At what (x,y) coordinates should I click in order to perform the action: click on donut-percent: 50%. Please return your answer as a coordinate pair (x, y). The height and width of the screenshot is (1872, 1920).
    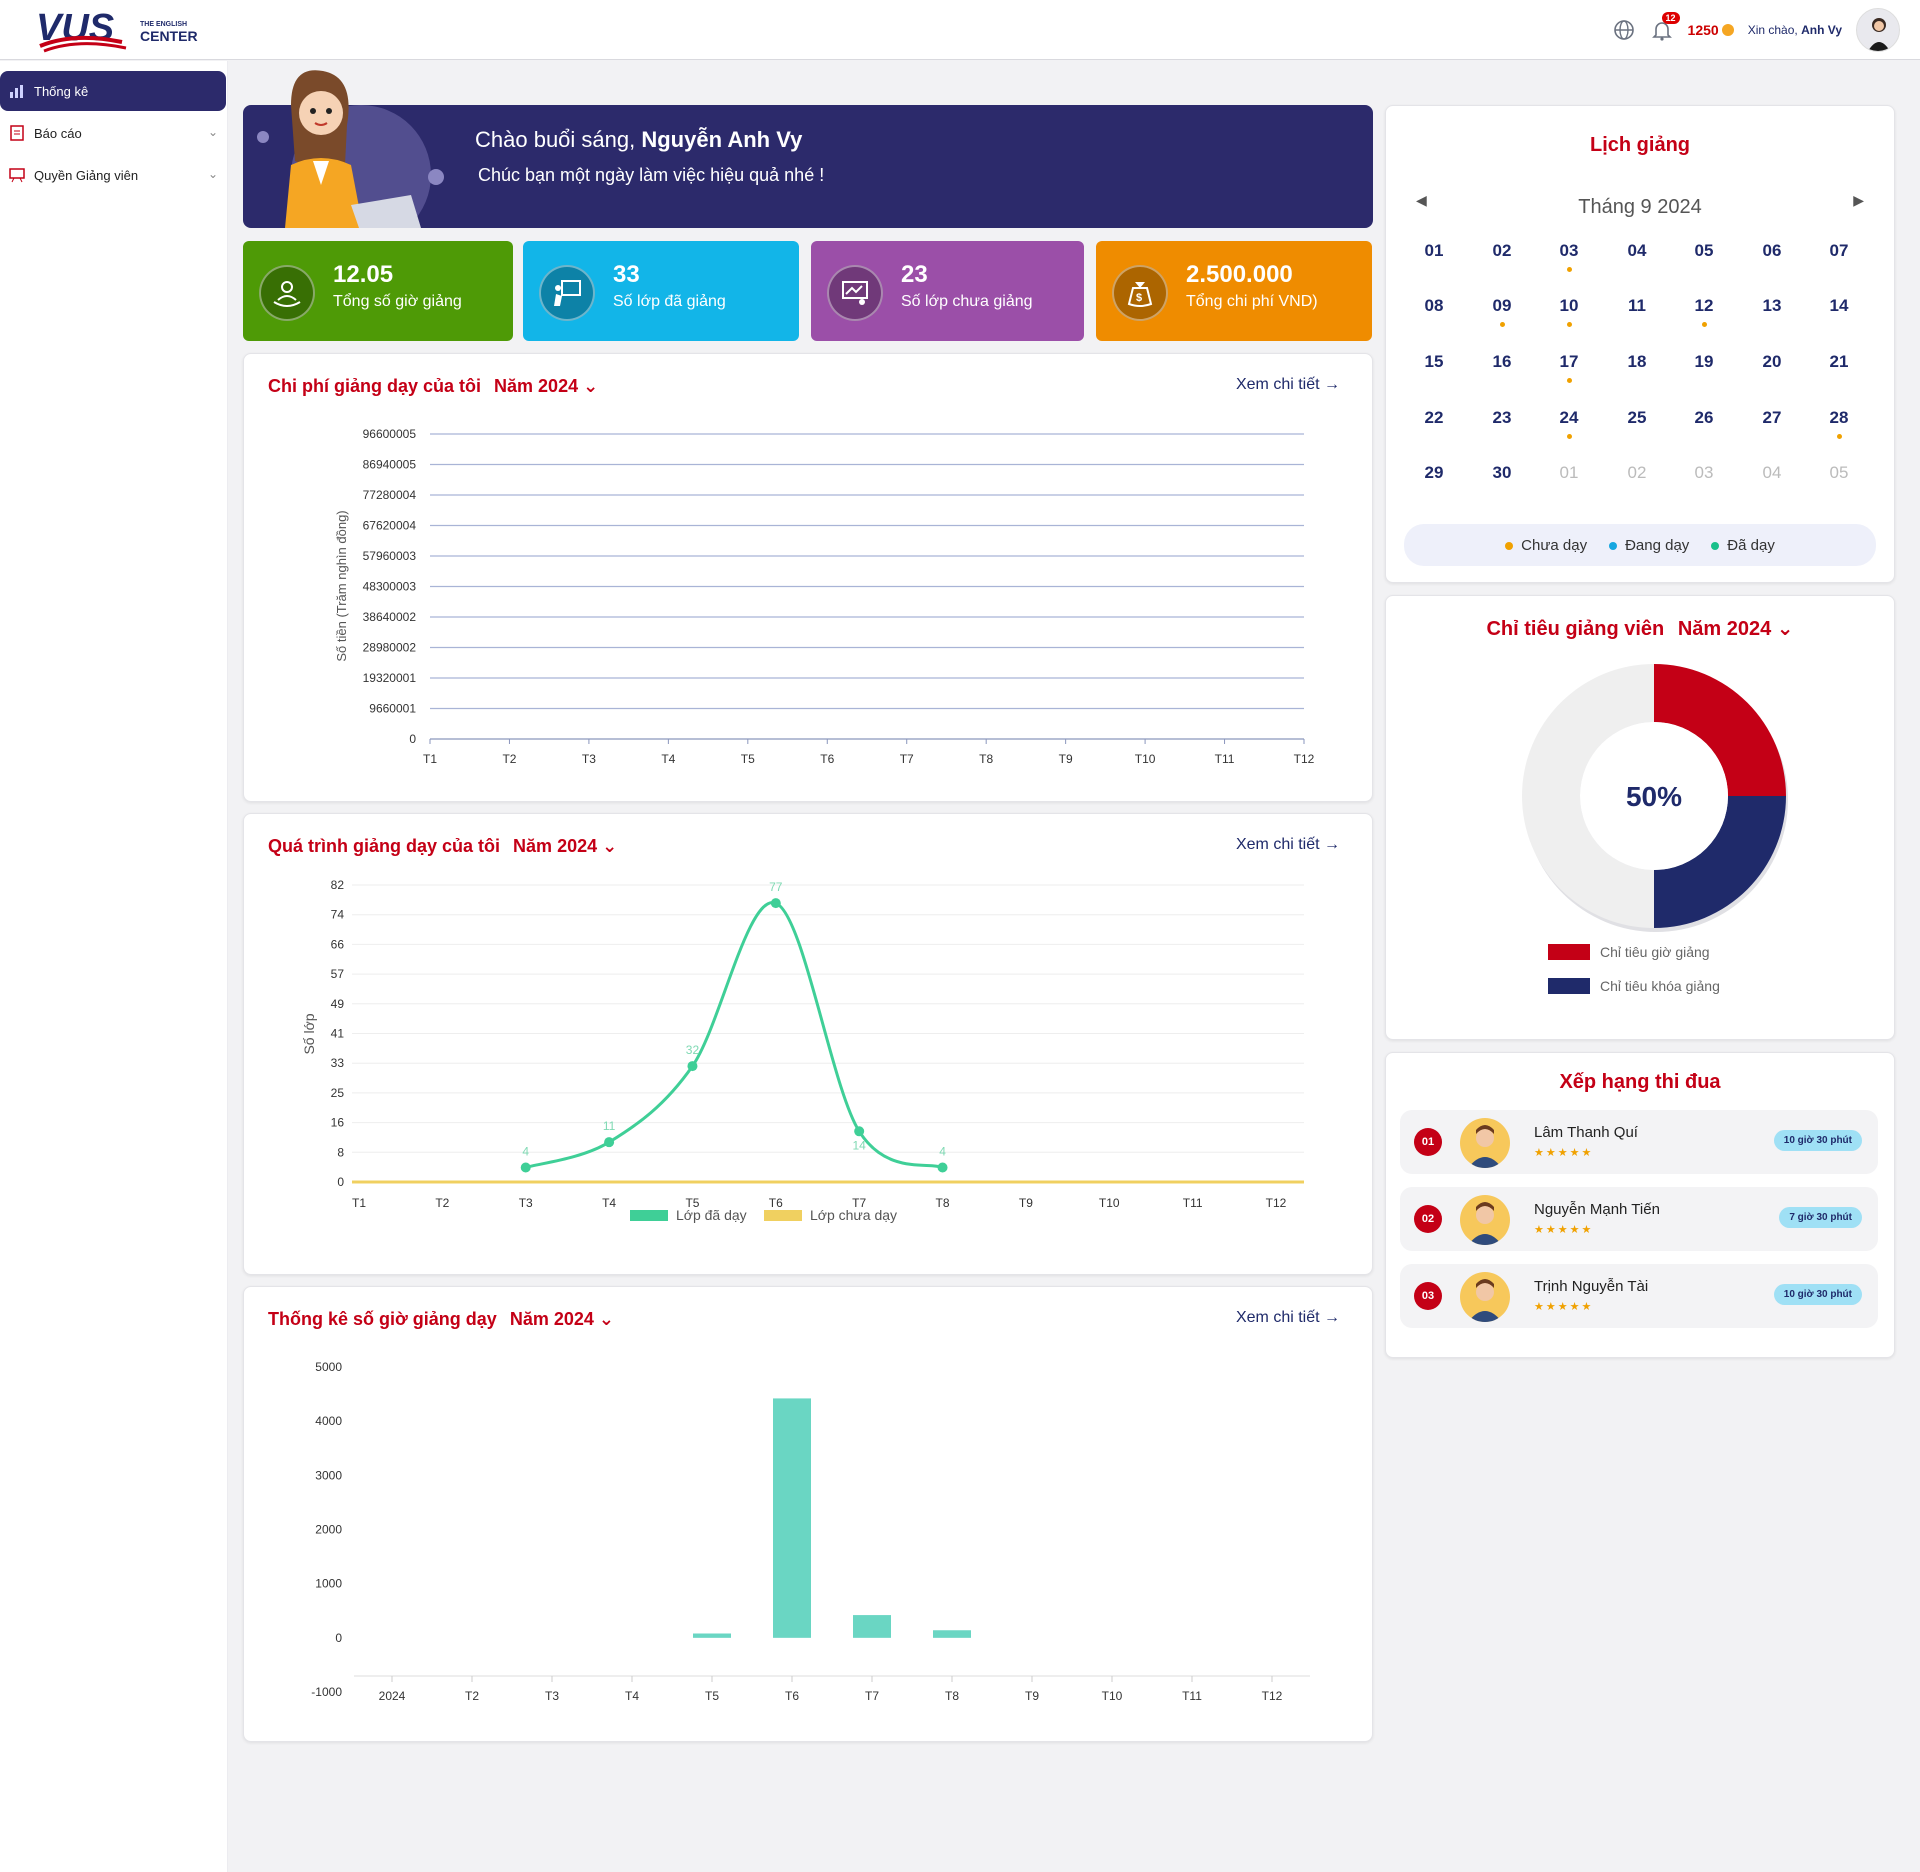
    Looking at the image, I should click on (1654, 796).